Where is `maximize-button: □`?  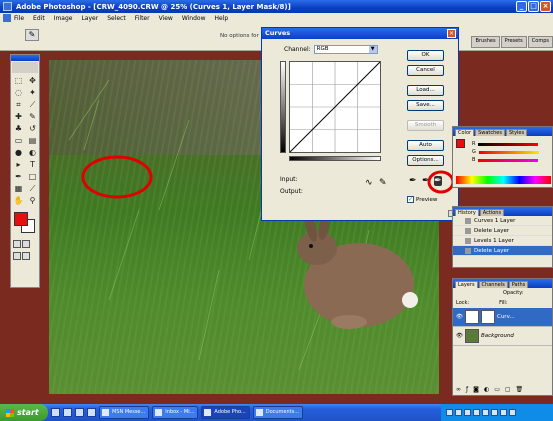 maximize-button: □ is located at coordinates (533, 6).